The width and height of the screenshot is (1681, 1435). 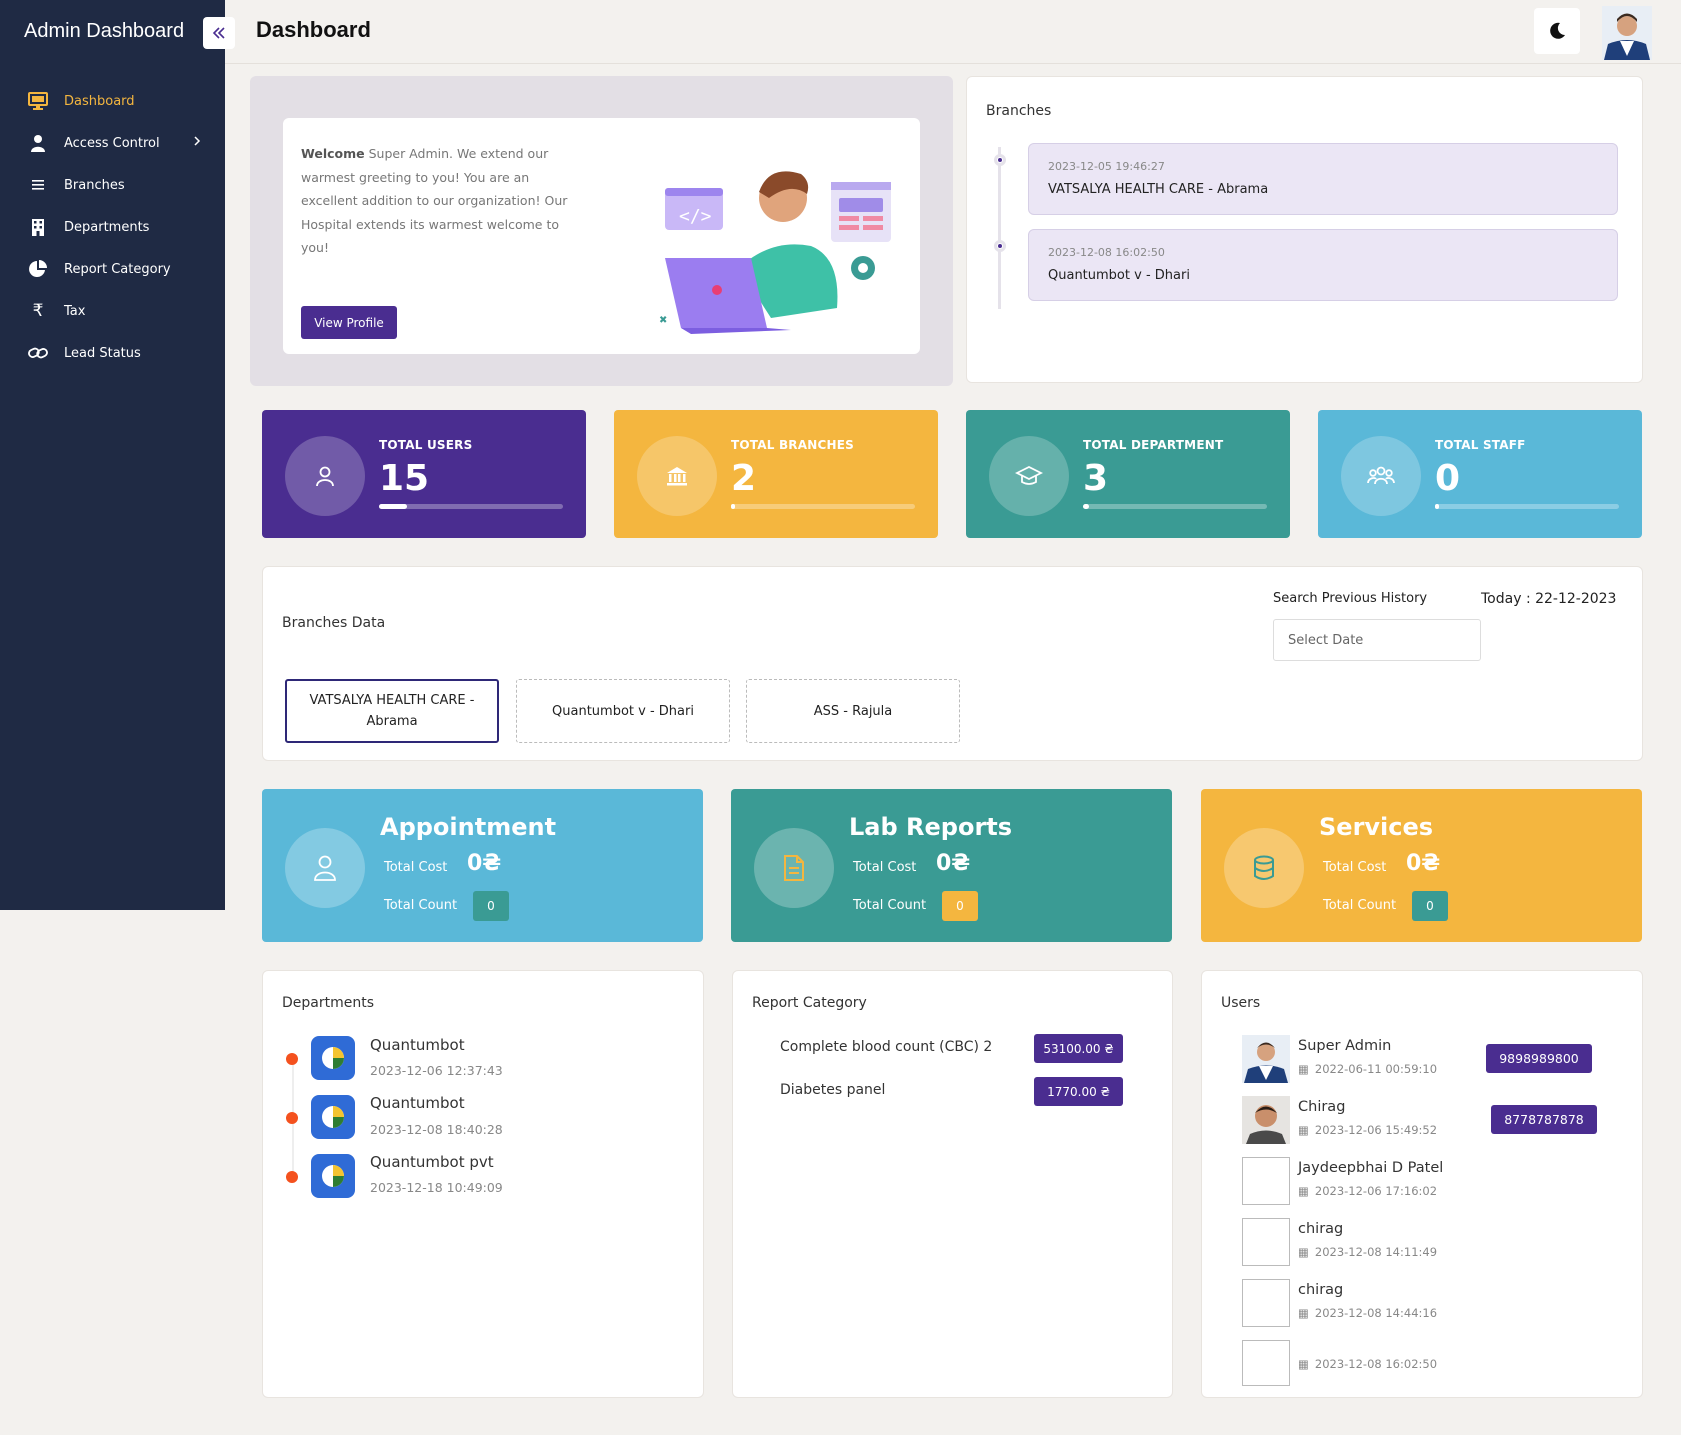 I want to click on branches-data-title: Branches Data, so click(x=334, y=623).